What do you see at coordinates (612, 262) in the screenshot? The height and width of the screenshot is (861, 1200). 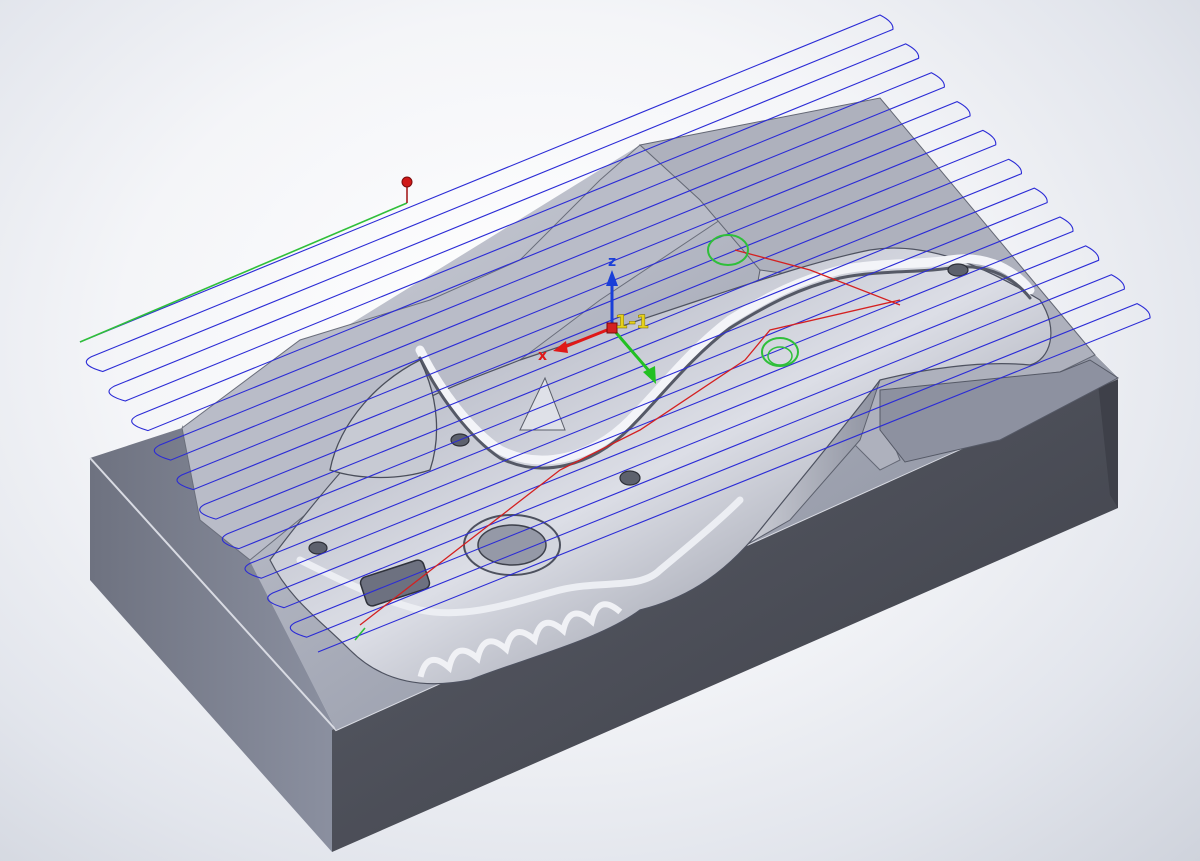 I see `z-axis-label: z` at bounding box center [612, 262].